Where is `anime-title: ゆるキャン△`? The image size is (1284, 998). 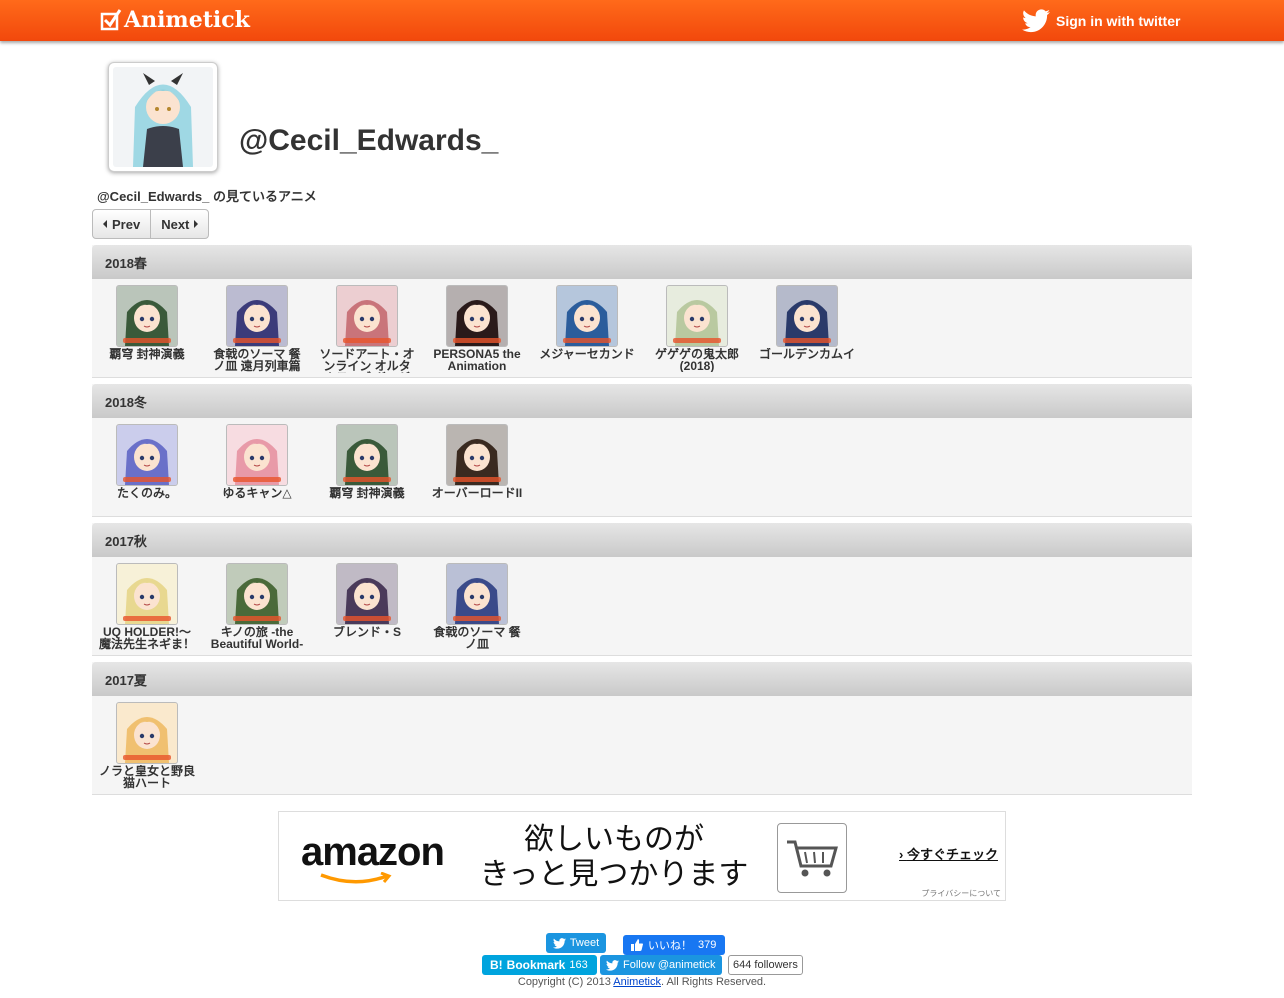
anime-title: ゆるキャン△ is located at coordinates (257, 493).